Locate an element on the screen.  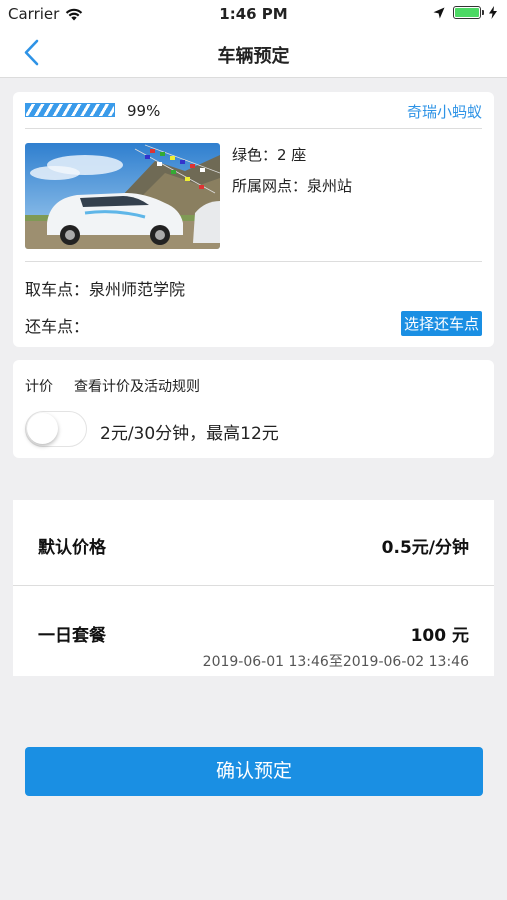
page-title: 车辆预定 is located at coordinates (253, 56).